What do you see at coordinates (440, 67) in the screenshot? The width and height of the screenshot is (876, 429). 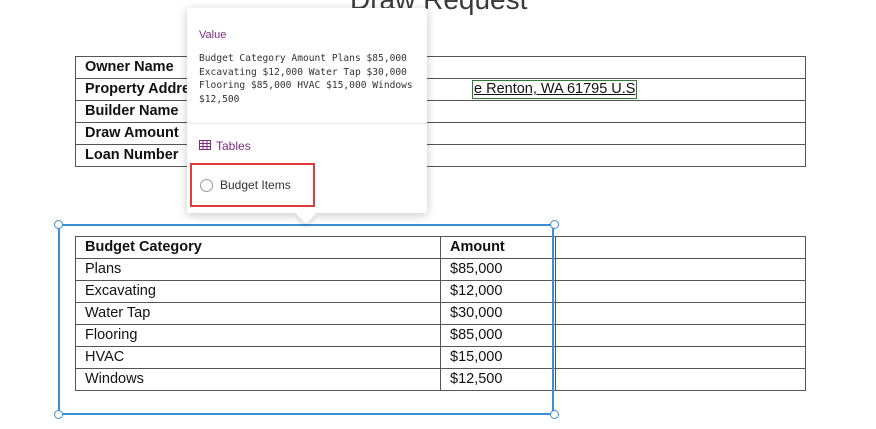 I see `table-row: Owner Name` at bounding box center [440, 67].